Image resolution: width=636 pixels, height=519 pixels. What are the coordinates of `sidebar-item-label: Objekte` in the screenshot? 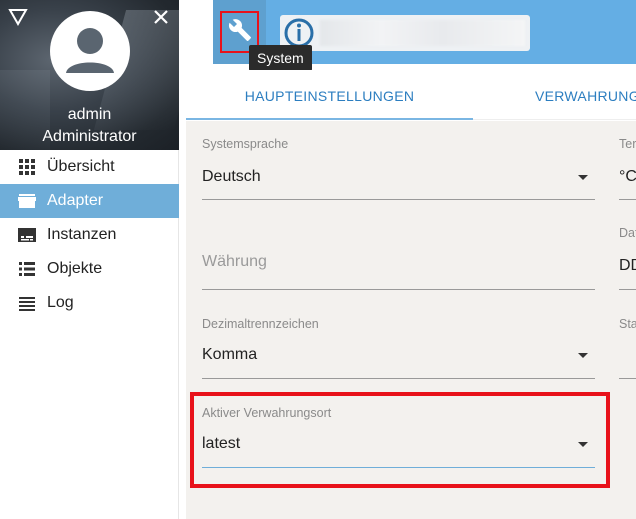 It's located at (75, 268).